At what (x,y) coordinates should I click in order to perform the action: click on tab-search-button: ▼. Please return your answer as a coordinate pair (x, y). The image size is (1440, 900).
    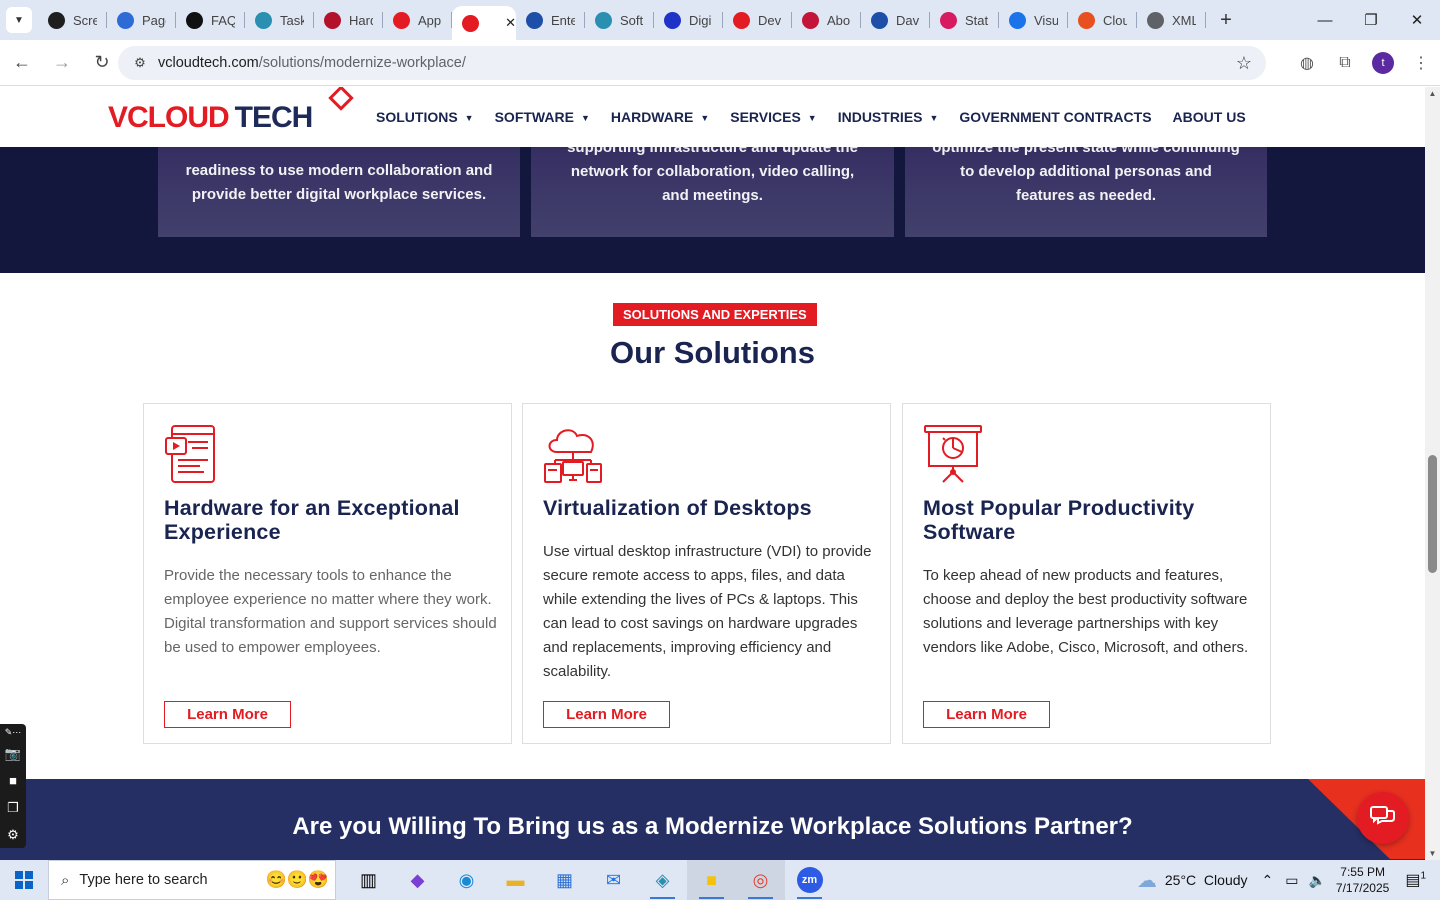
    Looking at the image, I should click on (19, 20).